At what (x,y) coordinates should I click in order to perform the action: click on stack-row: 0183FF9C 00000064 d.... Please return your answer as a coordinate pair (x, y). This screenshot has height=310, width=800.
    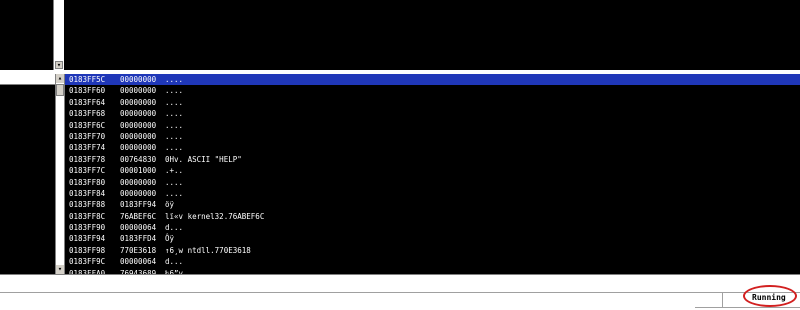
    Looking at the image, I should click on (432, 261).